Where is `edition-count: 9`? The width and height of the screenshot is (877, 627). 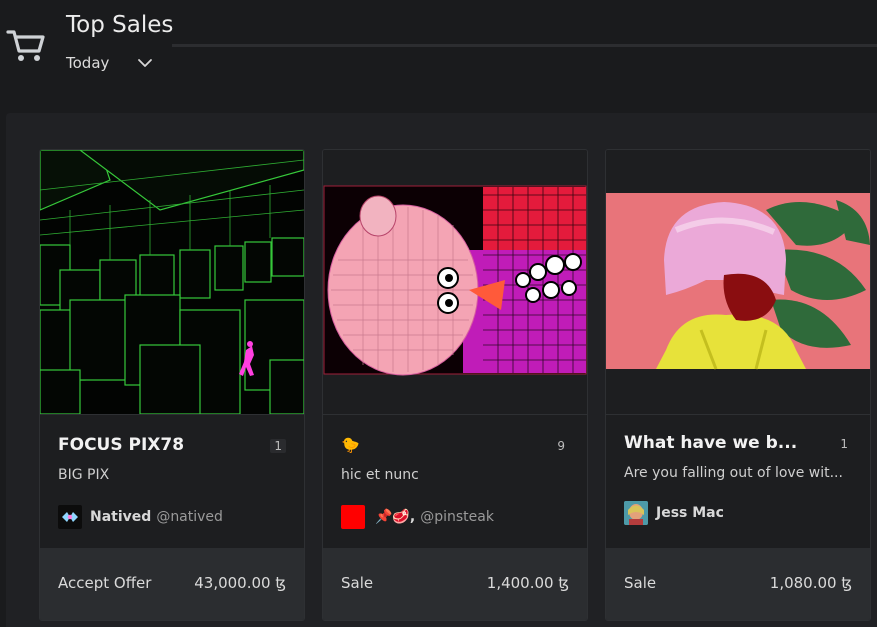 edition-count: 9 is located at coordinates (561, 446).